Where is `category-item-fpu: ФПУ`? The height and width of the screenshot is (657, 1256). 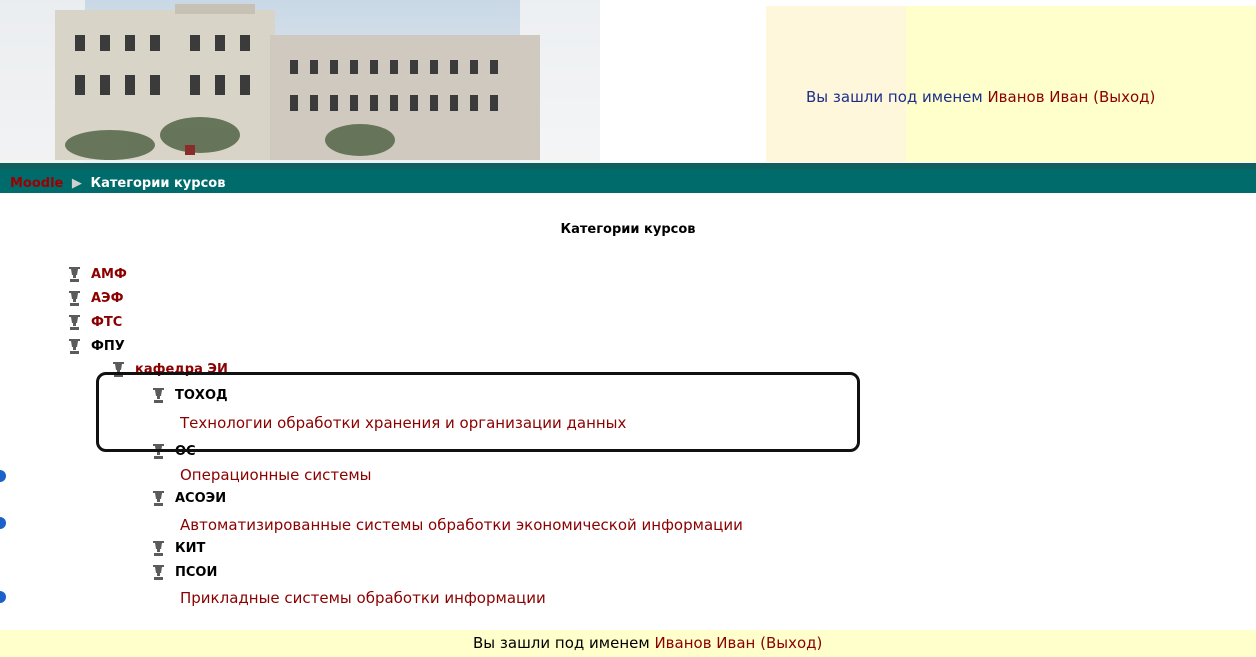
category-item-fpu: ФПУ is located at coordinates (96, 346).